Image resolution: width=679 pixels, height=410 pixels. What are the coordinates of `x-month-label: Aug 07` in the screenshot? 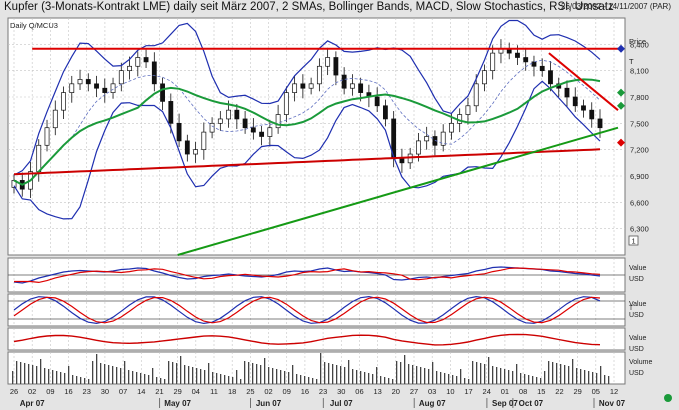 It's located at (432, 403).